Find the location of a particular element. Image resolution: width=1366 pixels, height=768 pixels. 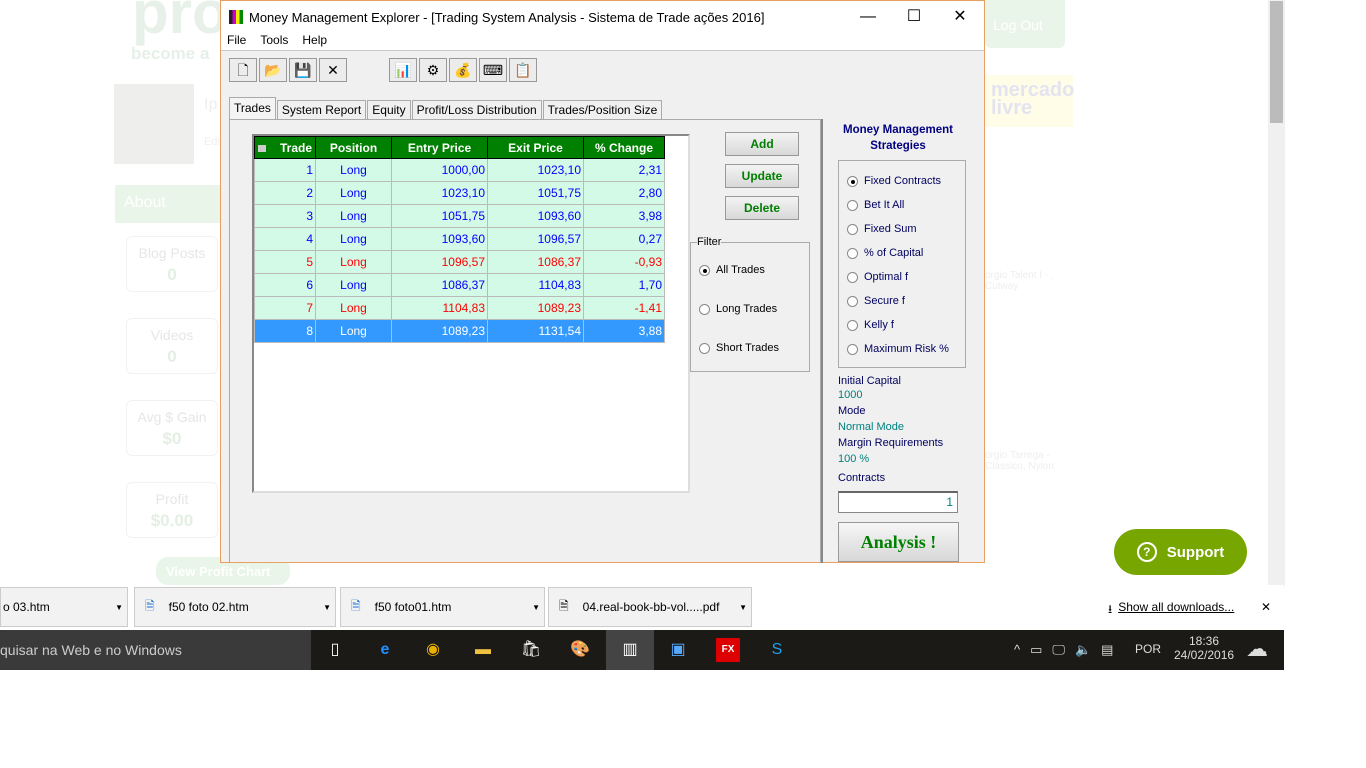

close-file-icon: ✕ is located at coordinates (333, 70).